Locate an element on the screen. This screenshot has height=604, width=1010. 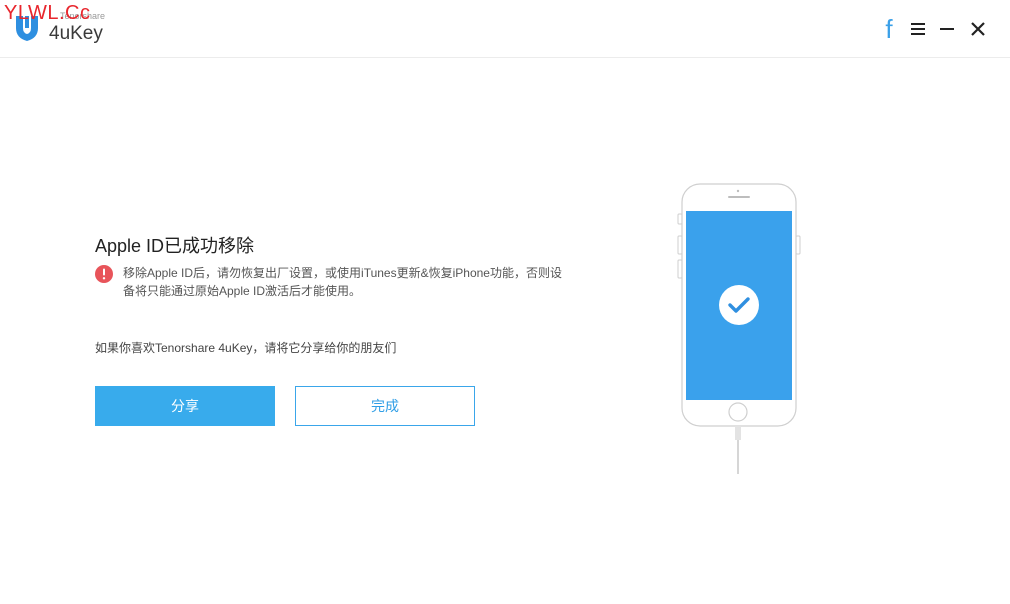
menu-button is located at coordinates (918, 29).